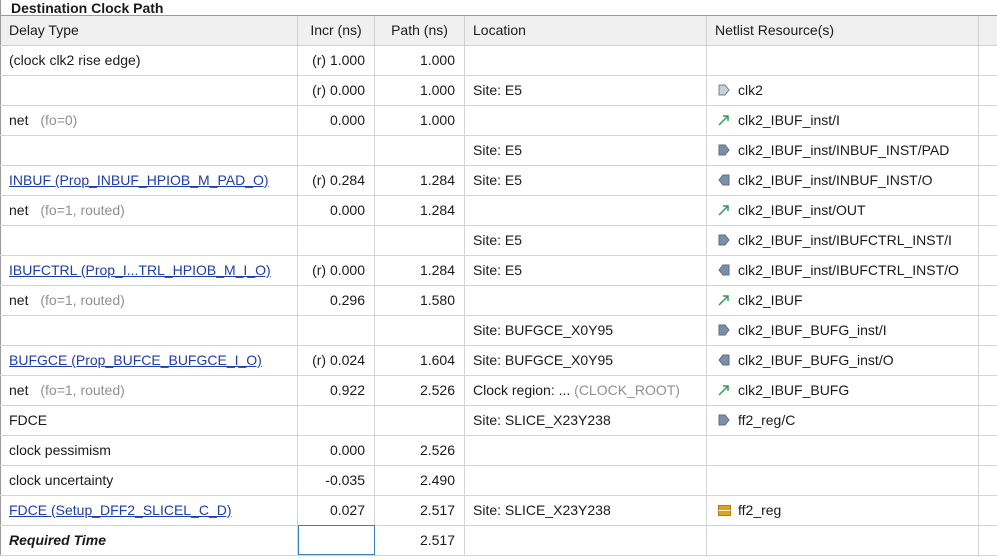  Describe the element at coordinates (336, 60) in the screenshot. I see `incr-cell: (r) 1.000` at that location.